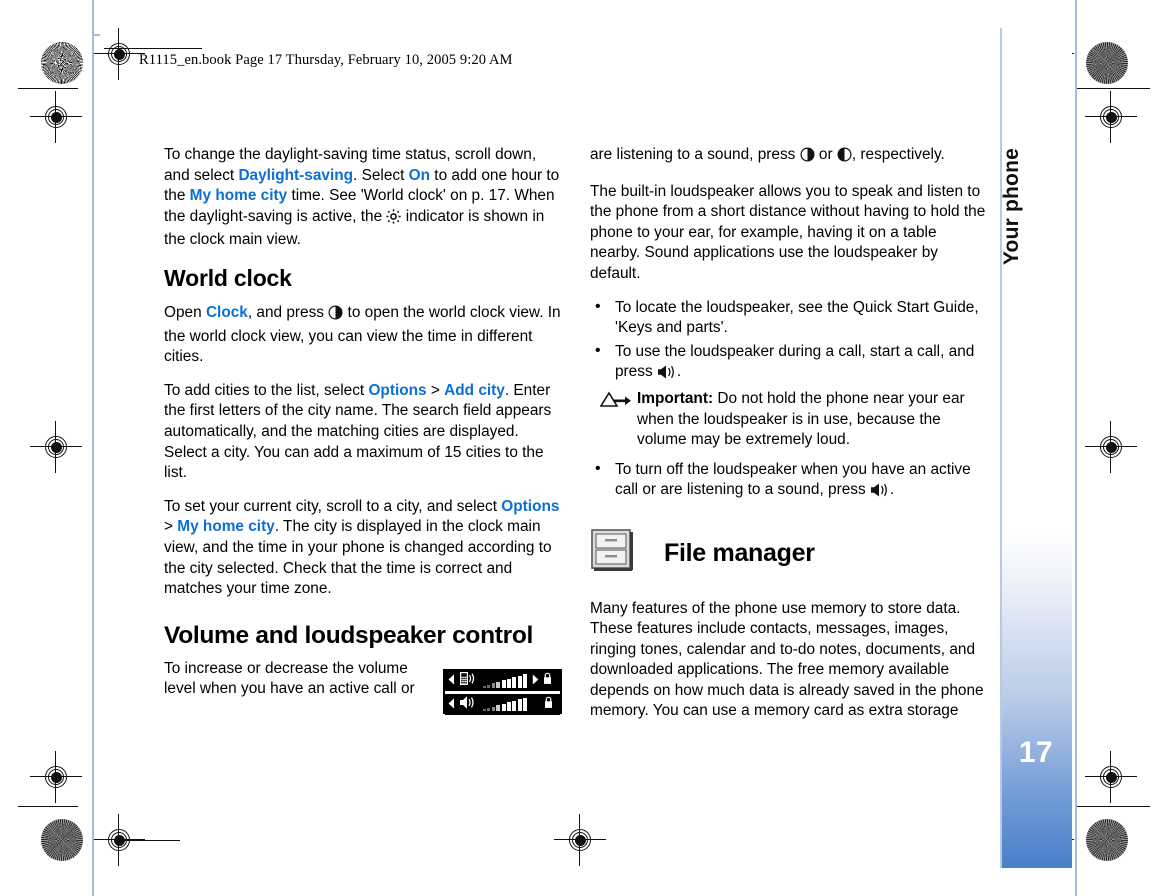 This screenshot has height=896, width=1168. Describe the element at coordinates (675, 398) in the screenshot. I see `note-label: Important:` at that location.